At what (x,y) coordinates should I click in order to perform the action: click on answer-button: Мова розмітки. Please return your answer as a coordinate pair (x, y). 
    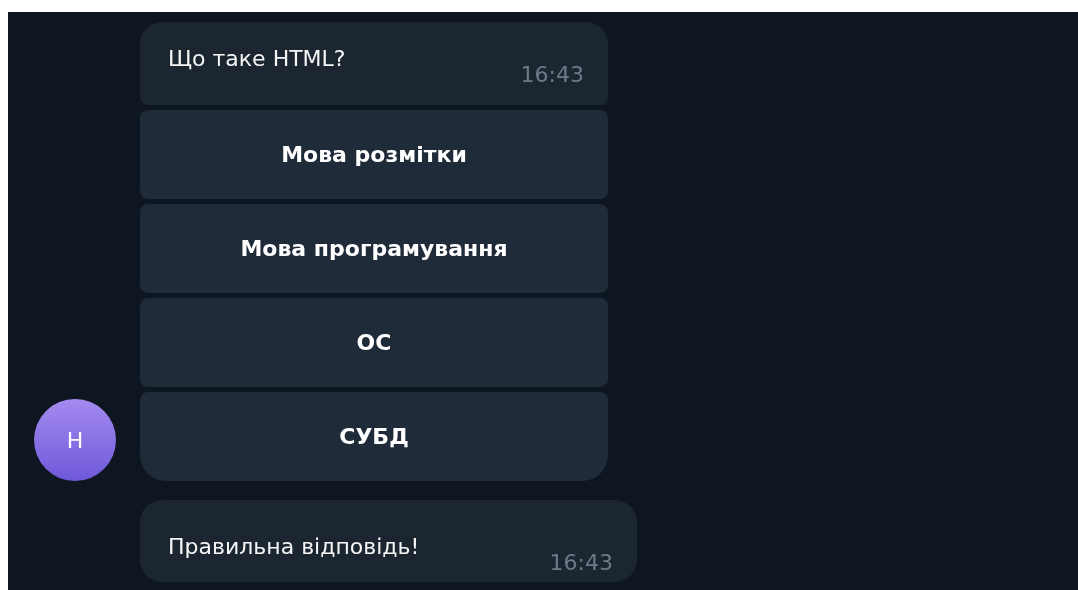
    Looking at the image, I should click on (374, 154).